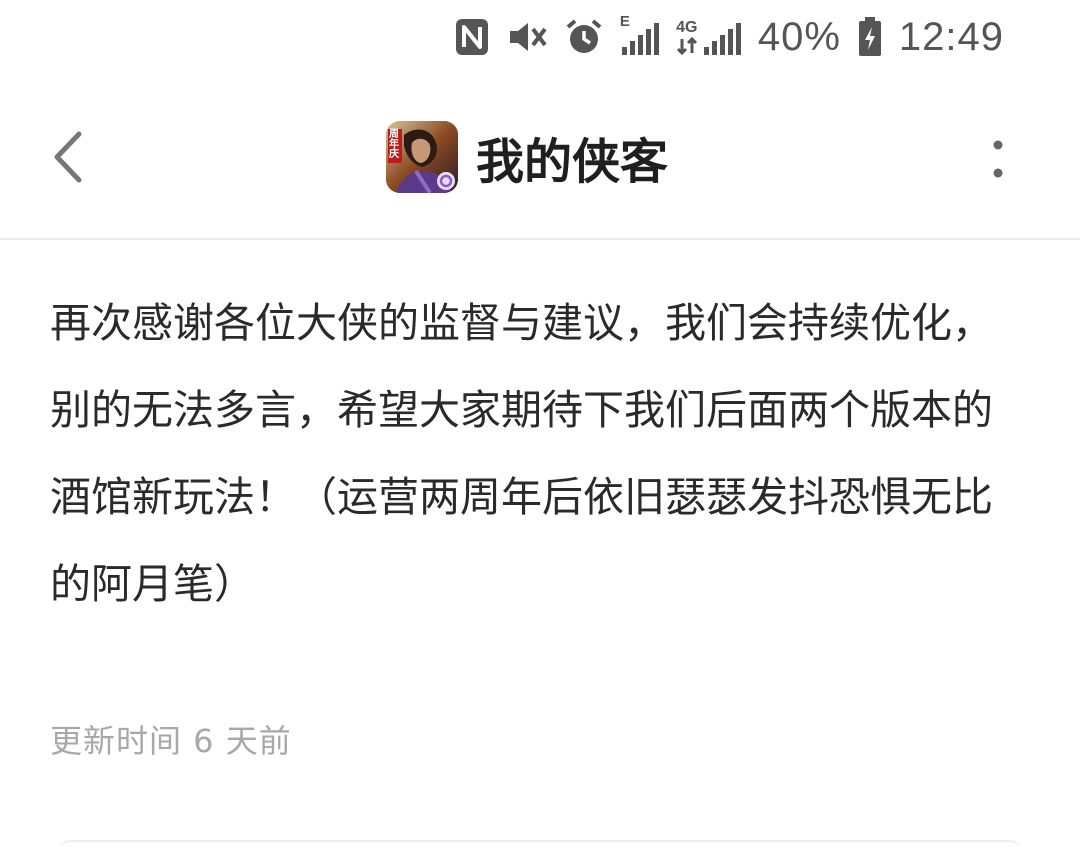  Describe the element at coordinates (640, 35) in the screenshot. I see `signal-e-icon: E` at that location.